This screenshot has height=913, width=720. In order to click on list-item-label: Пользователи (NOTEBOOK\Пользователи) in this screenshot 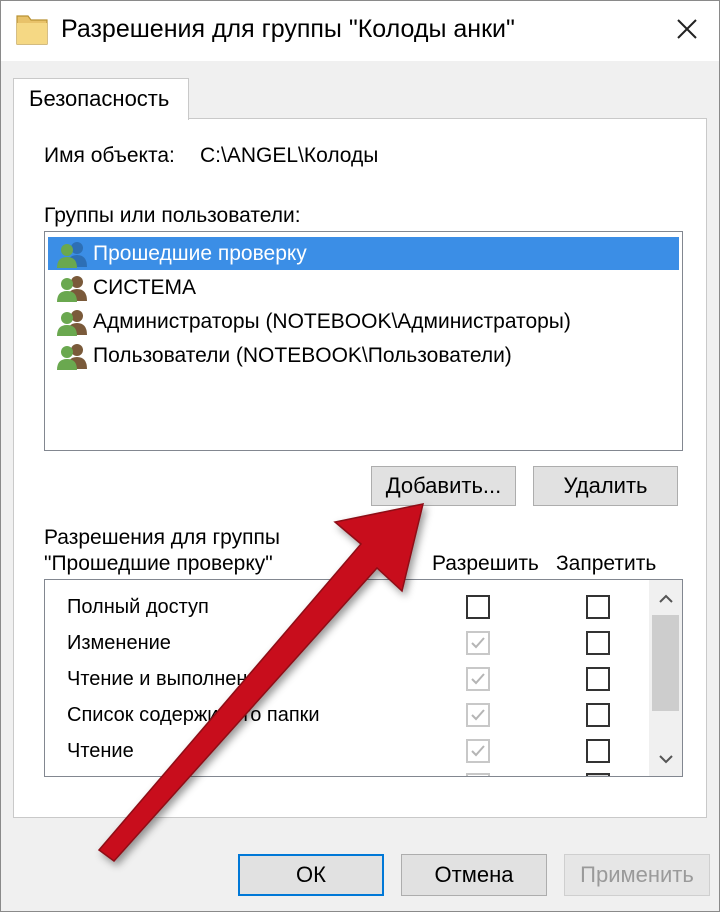, I will do `click(302, 355)`.